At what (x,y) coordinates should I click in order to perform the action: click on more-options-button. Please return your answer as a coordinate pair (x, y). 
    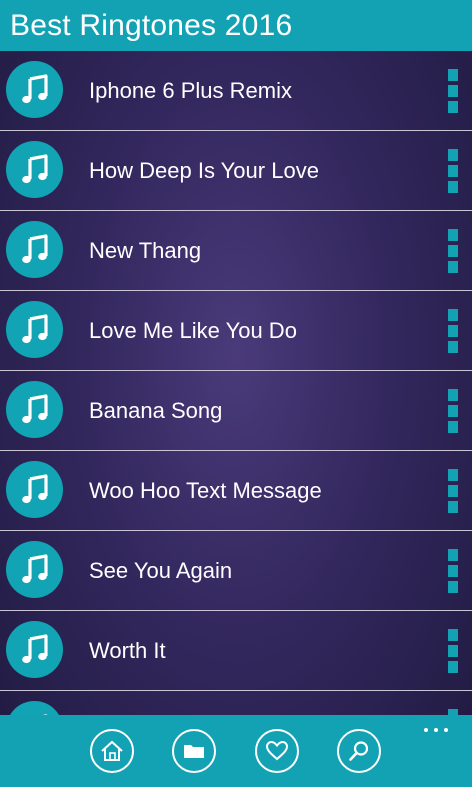
    Looking at the image, I should click on (436, 730).